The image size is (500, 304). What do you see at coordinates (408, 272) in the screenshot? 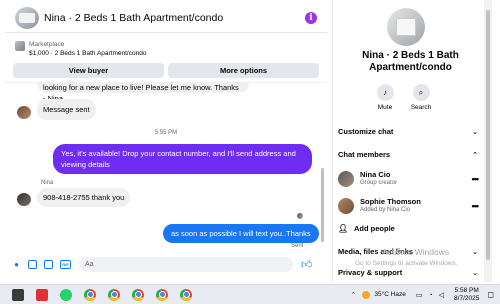
I see `privacy-support-row: Privacy & support ⌄` at bounding box center [408, 272].